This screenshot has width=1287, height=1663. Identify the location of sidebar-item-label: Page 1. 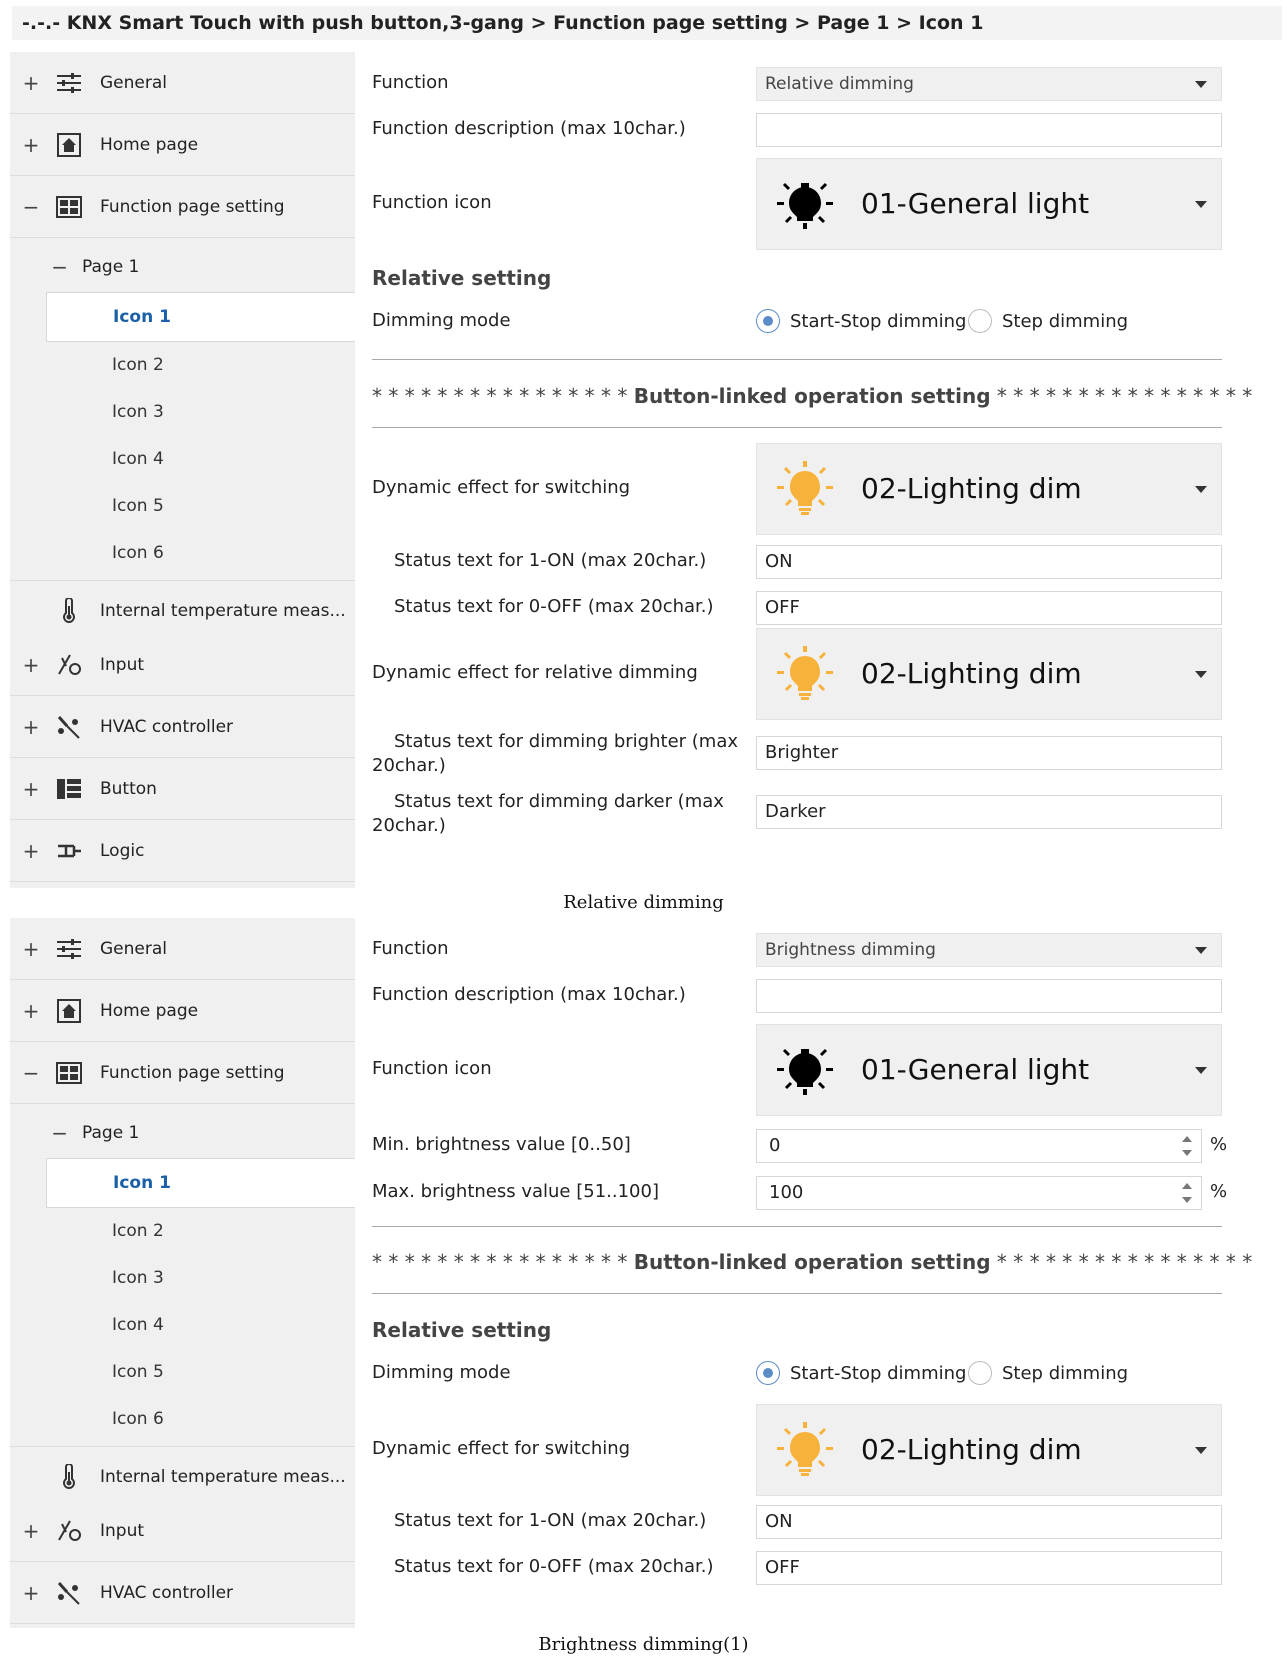
(111, 1133).